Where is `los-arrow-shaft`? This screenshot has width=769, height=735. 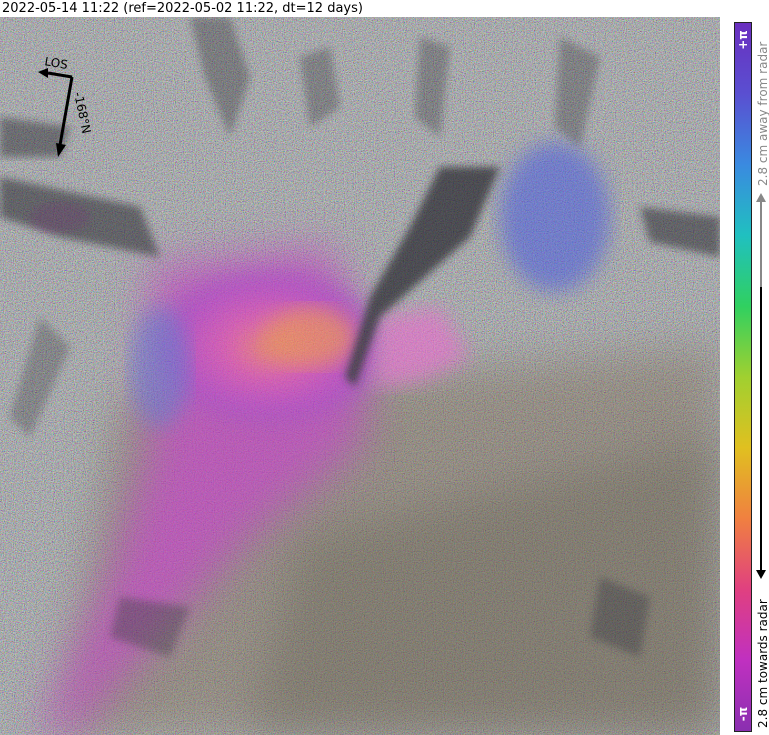 los-arrow-shaft is located at coordinates (60, 75).